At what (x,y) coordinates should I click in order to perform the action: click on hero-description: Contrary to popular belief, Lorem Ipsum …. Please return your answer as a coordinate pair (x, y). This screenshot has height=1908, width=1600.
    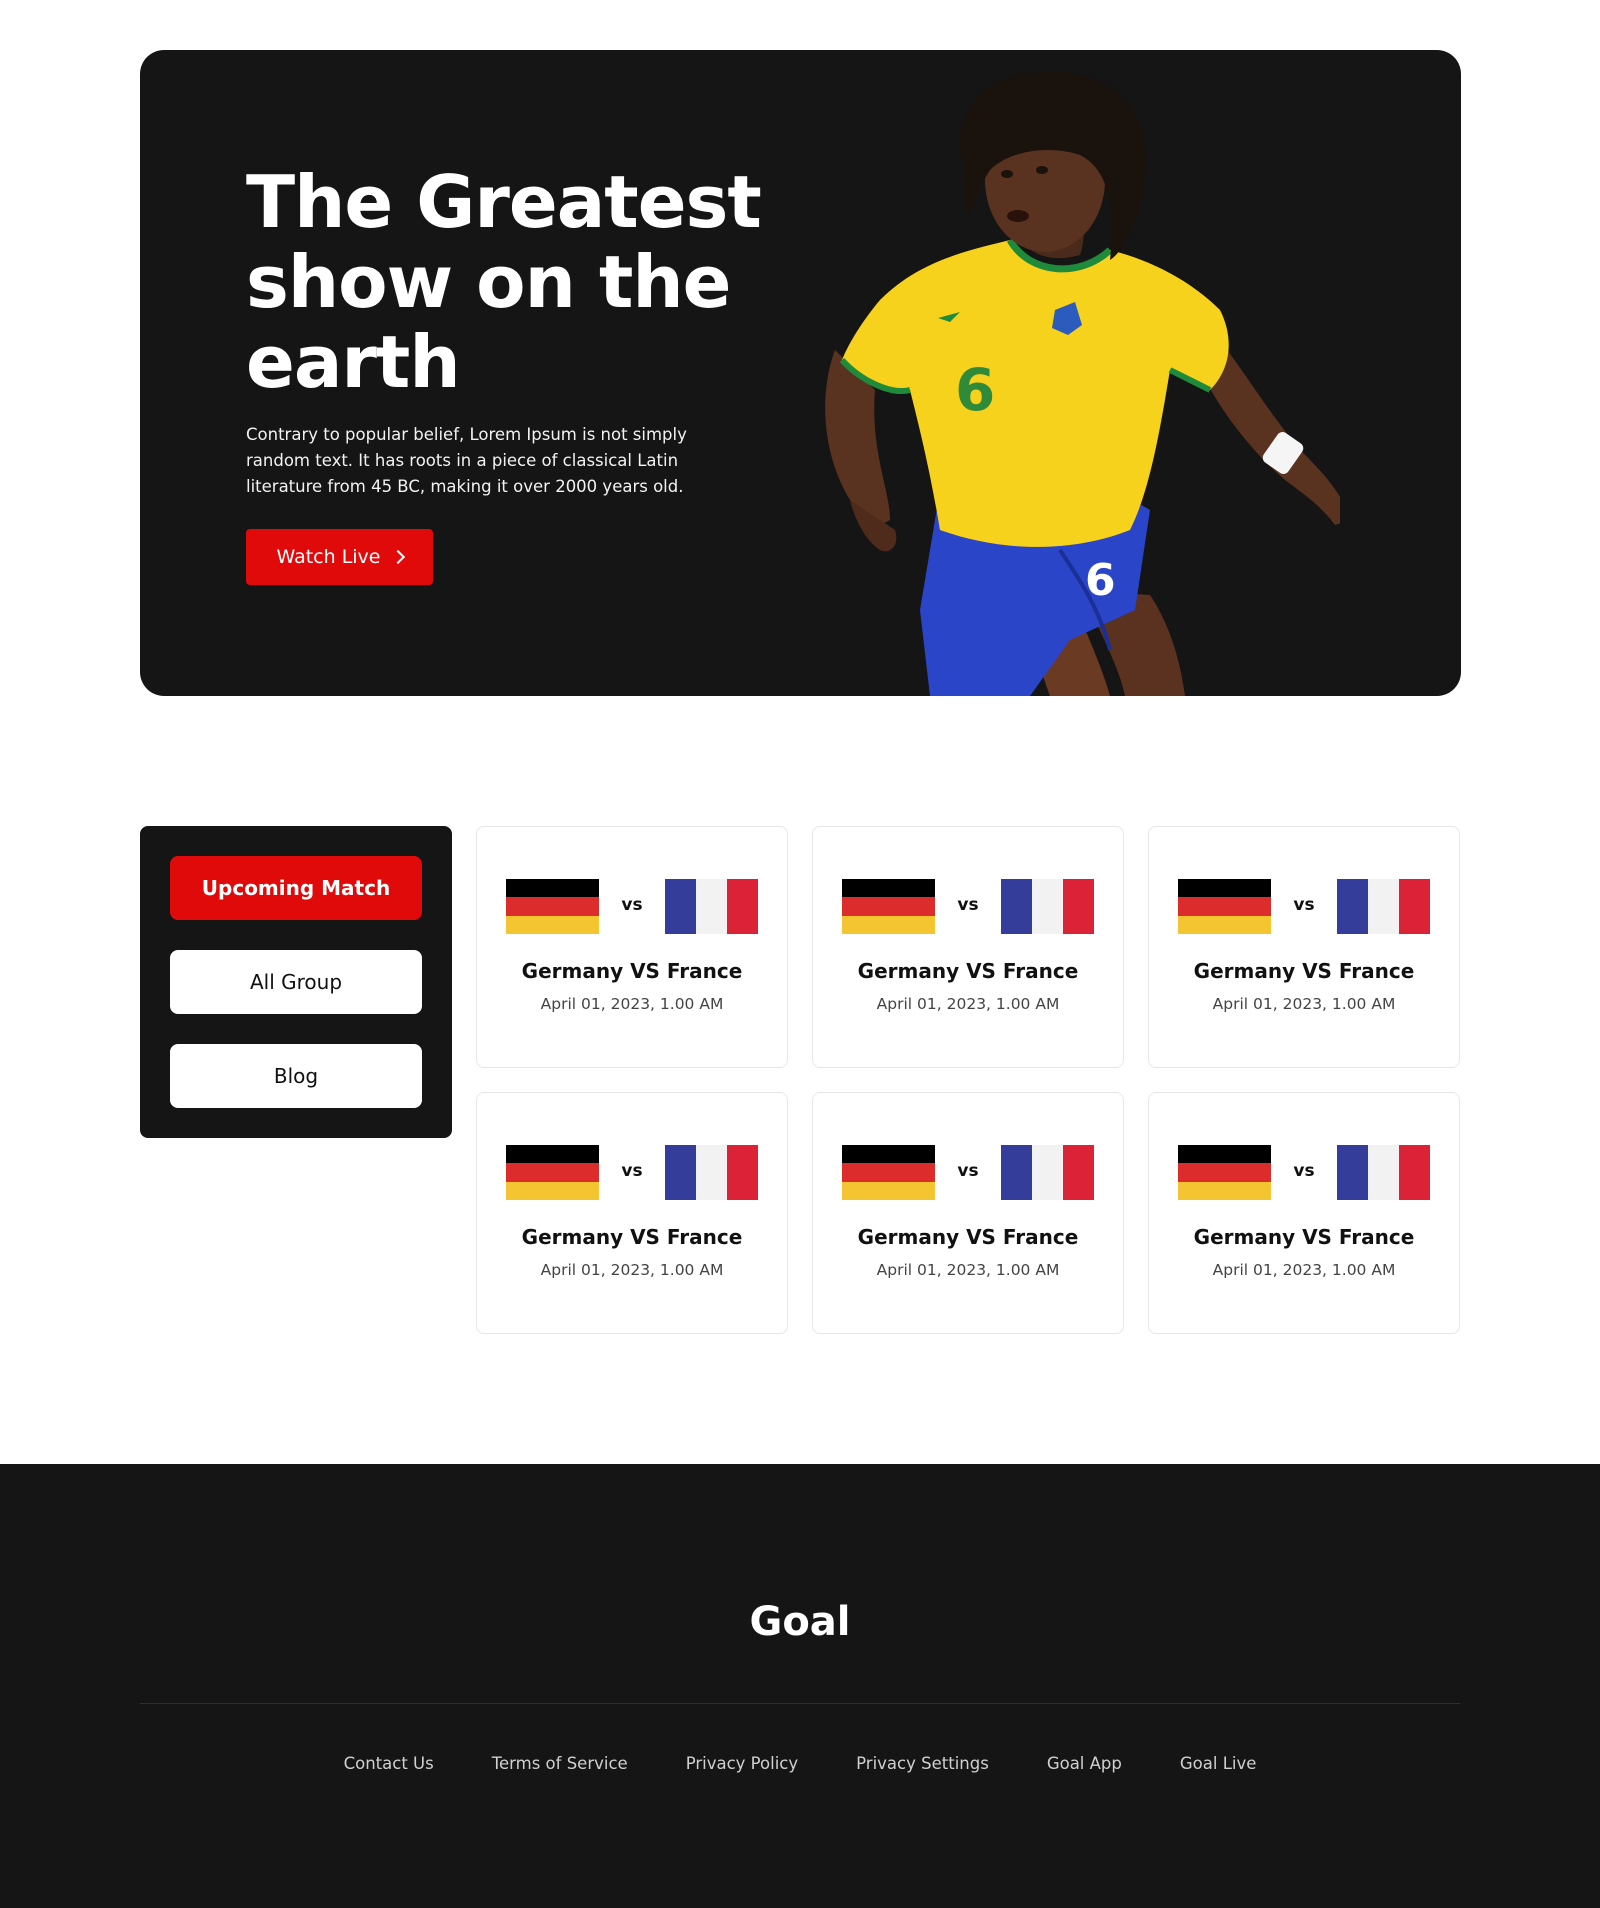
    Looking at the image, I should click on (466, 460).